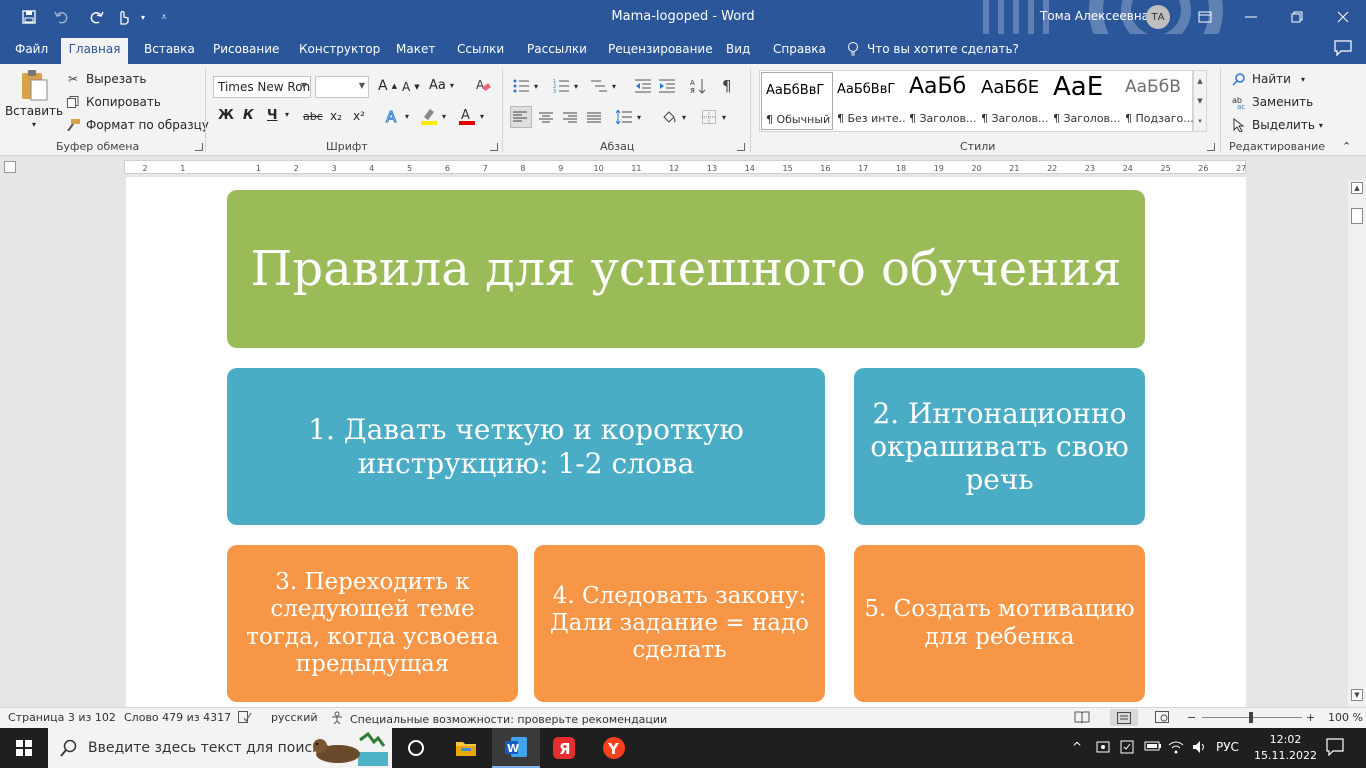 The image size is (1366, 768). I want to click on align-center-button, so click(546, 118).